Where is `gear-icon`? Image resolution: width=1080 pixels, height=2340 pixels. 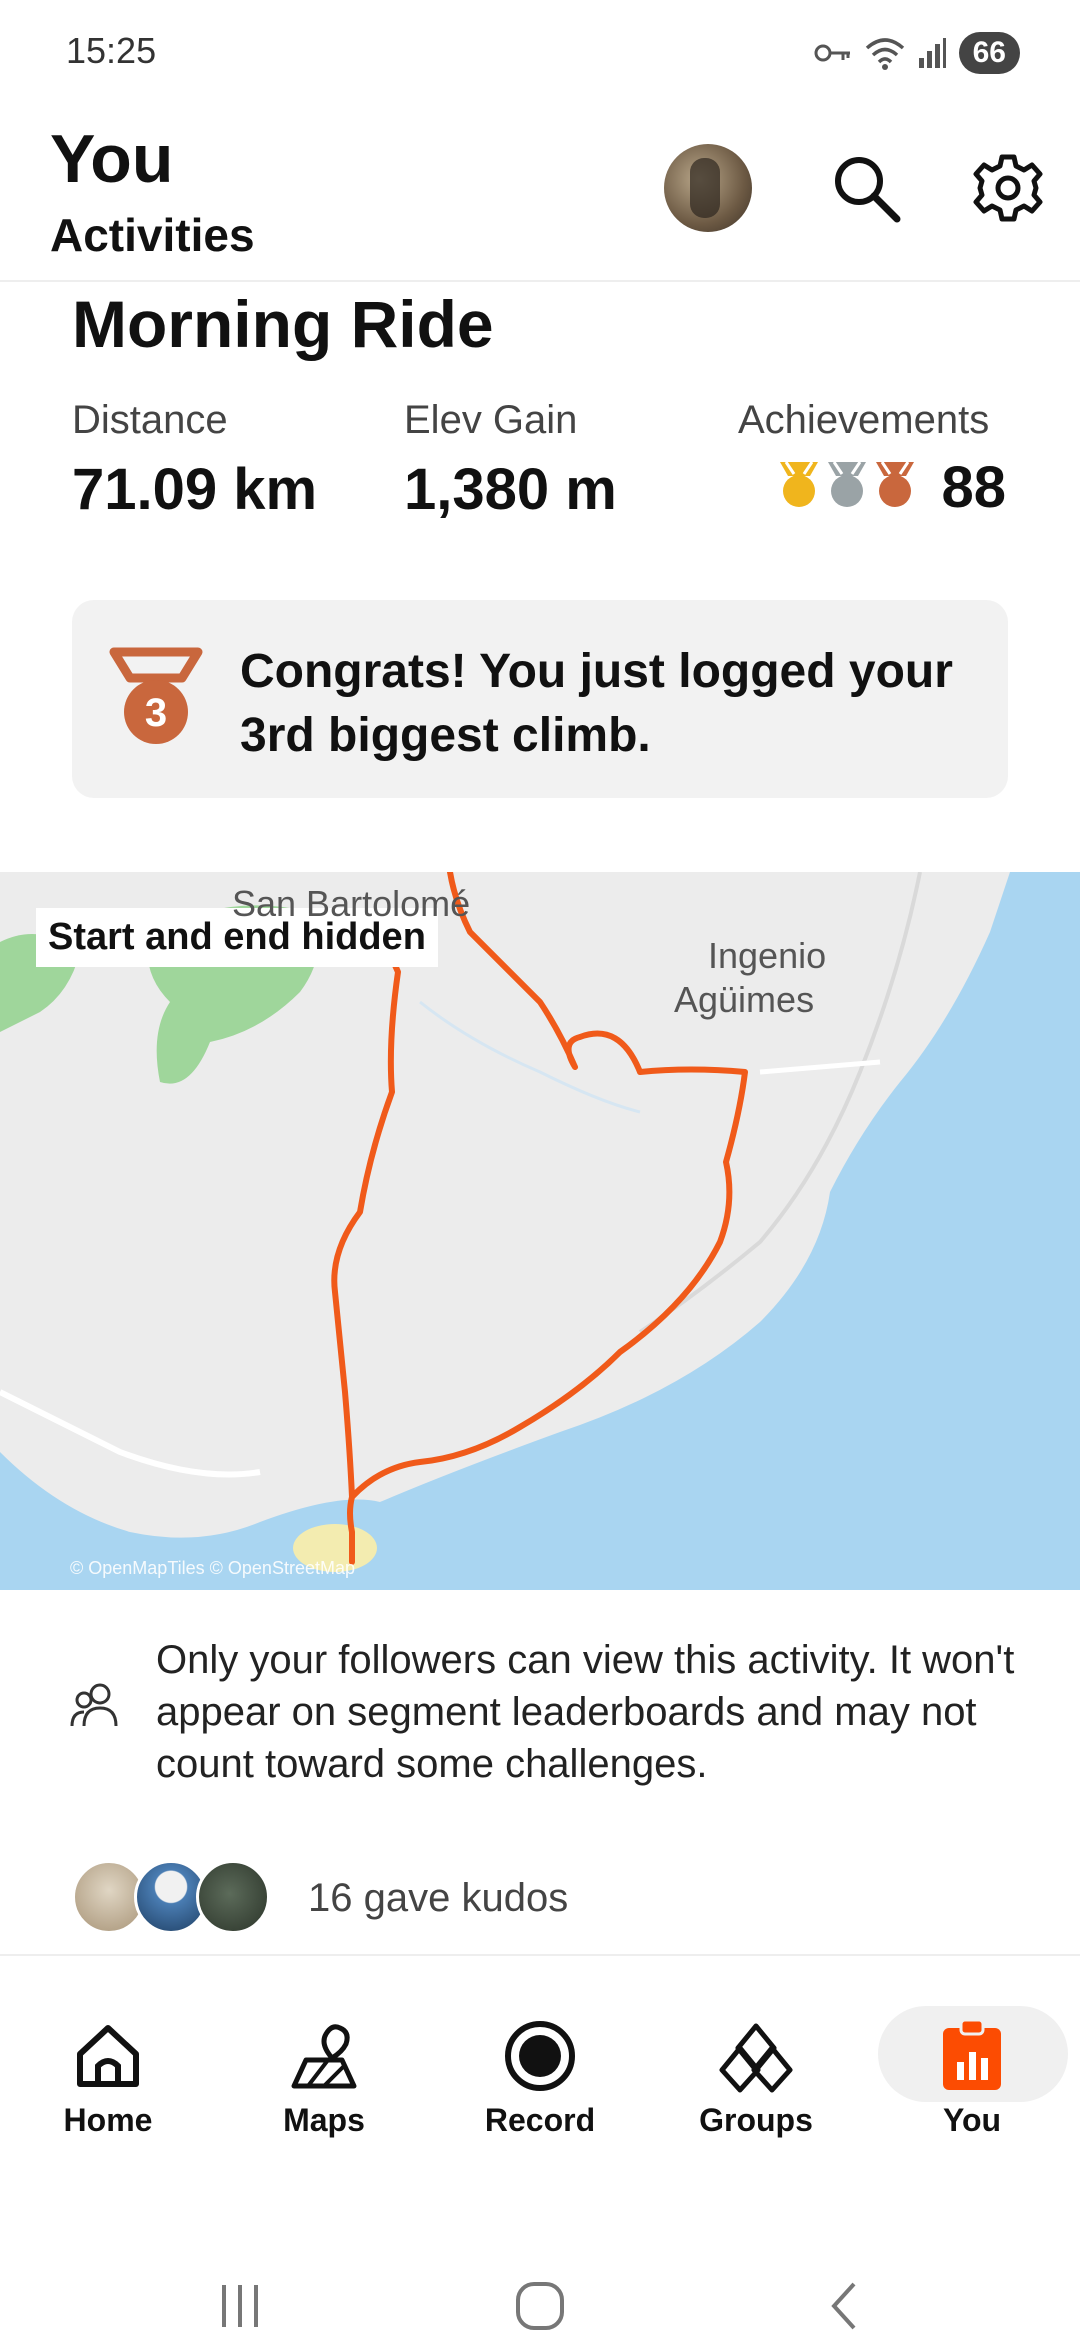
gear-icon is located at coordinates (1008, 188).